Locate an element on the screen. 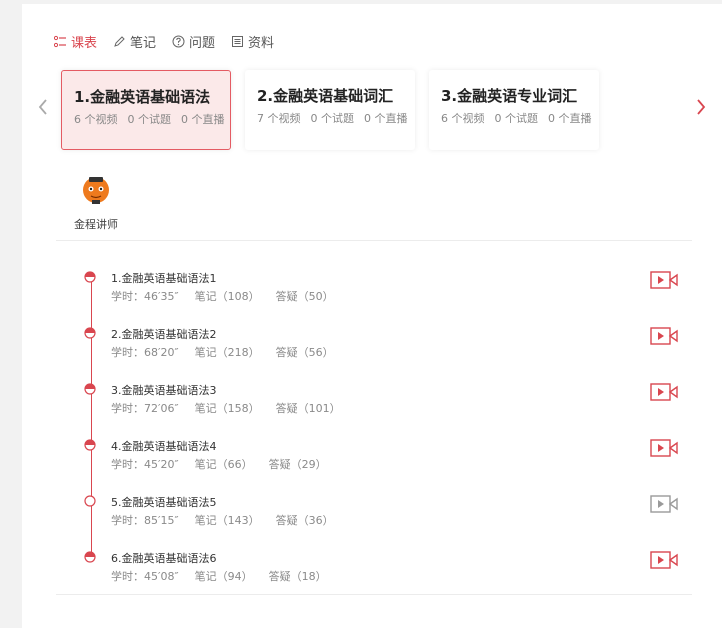  avatar is located at coordinates (96, 188).